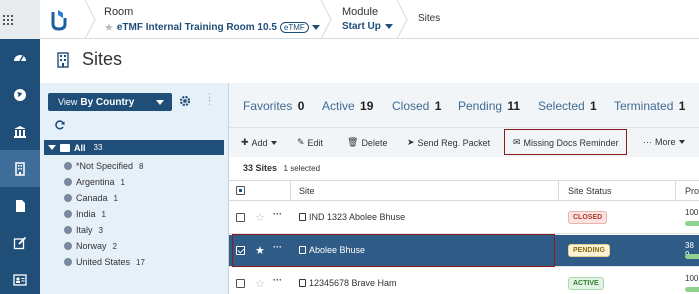  What do you see at coordinates (489, 106) in the screenshot?
I see `filter-pending: Pending 11` at bounding box center [489, 106].